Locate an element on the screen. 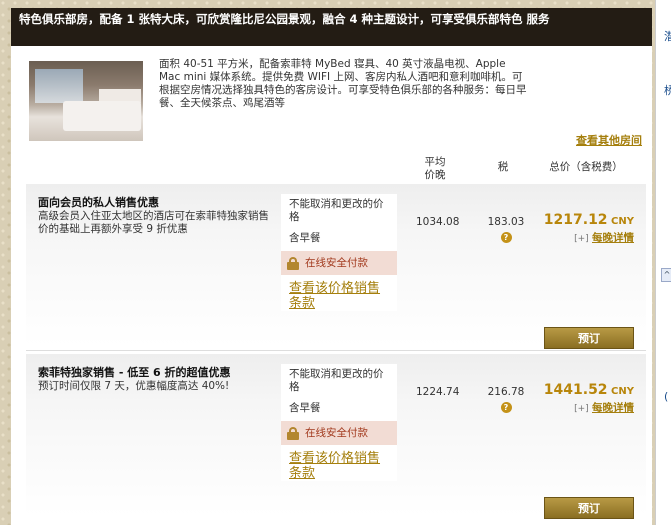 The image size is (671, 525). offer-divider is located at coordinates (336, 350).